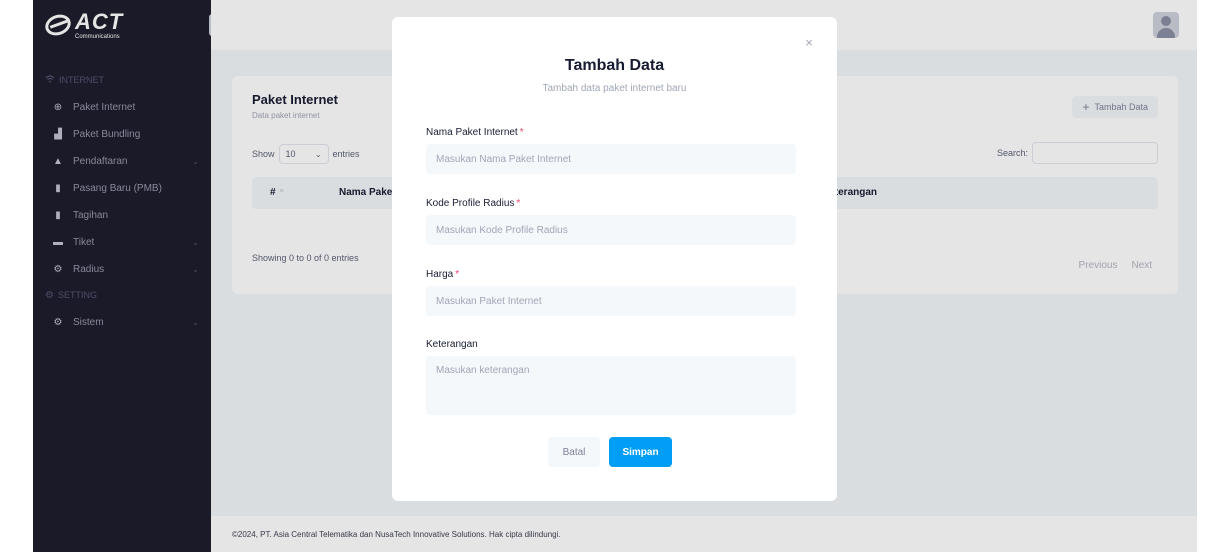 Image resolution: width=1230 pixels, height=552 pixels. Describe the element at coordinates (809, 42) in the screenshot. I see `close-icon: ×` at that location.